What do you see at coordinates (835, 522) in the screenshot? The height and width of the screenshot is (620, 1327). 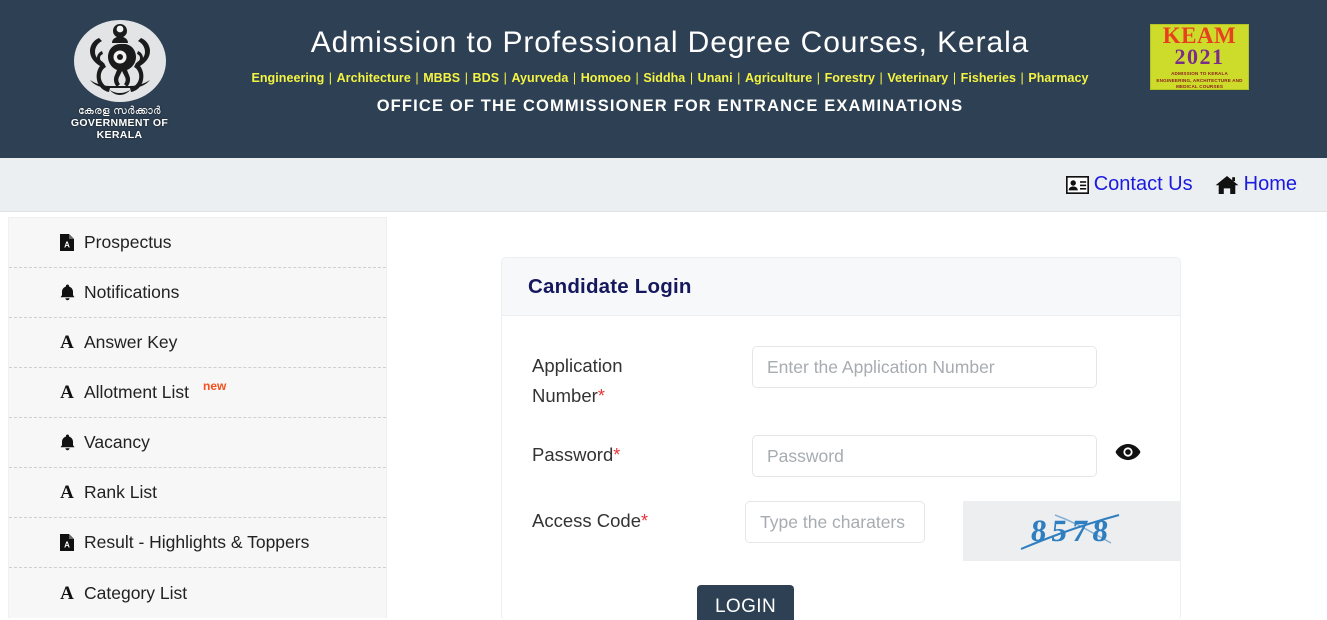 I see `access-code-input` at bounding box center [835, 522].